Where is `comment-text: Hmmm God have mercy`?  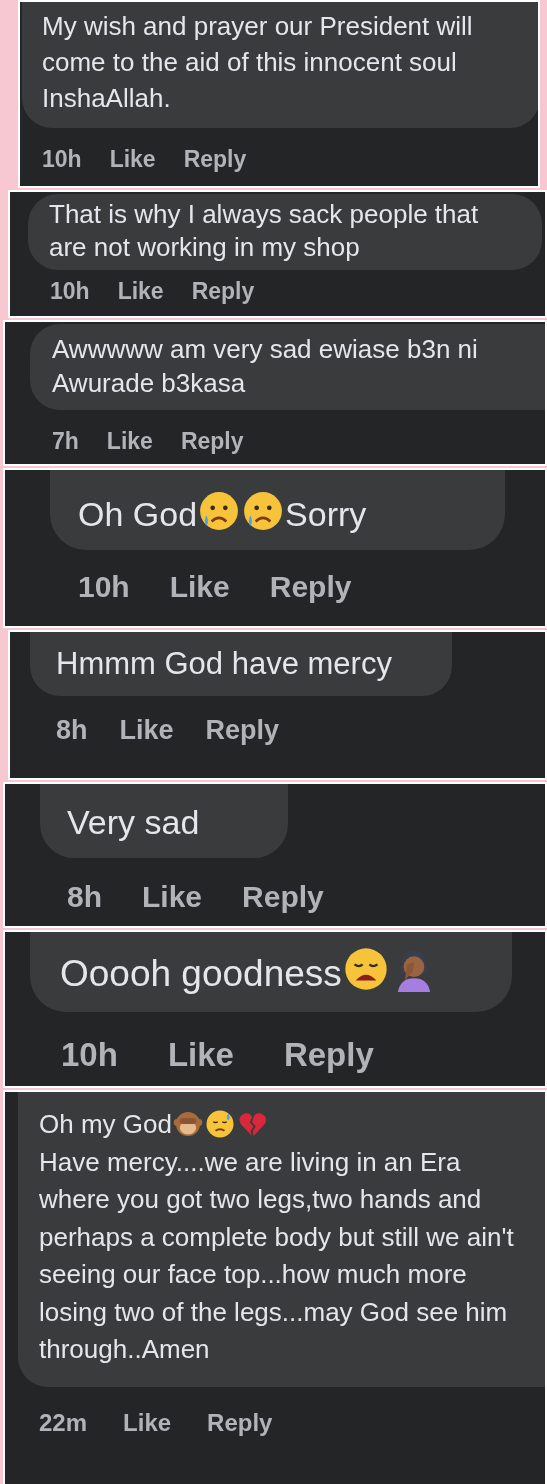 comment-text: Hmmm God have mercy is located at coordinates (224, 663).